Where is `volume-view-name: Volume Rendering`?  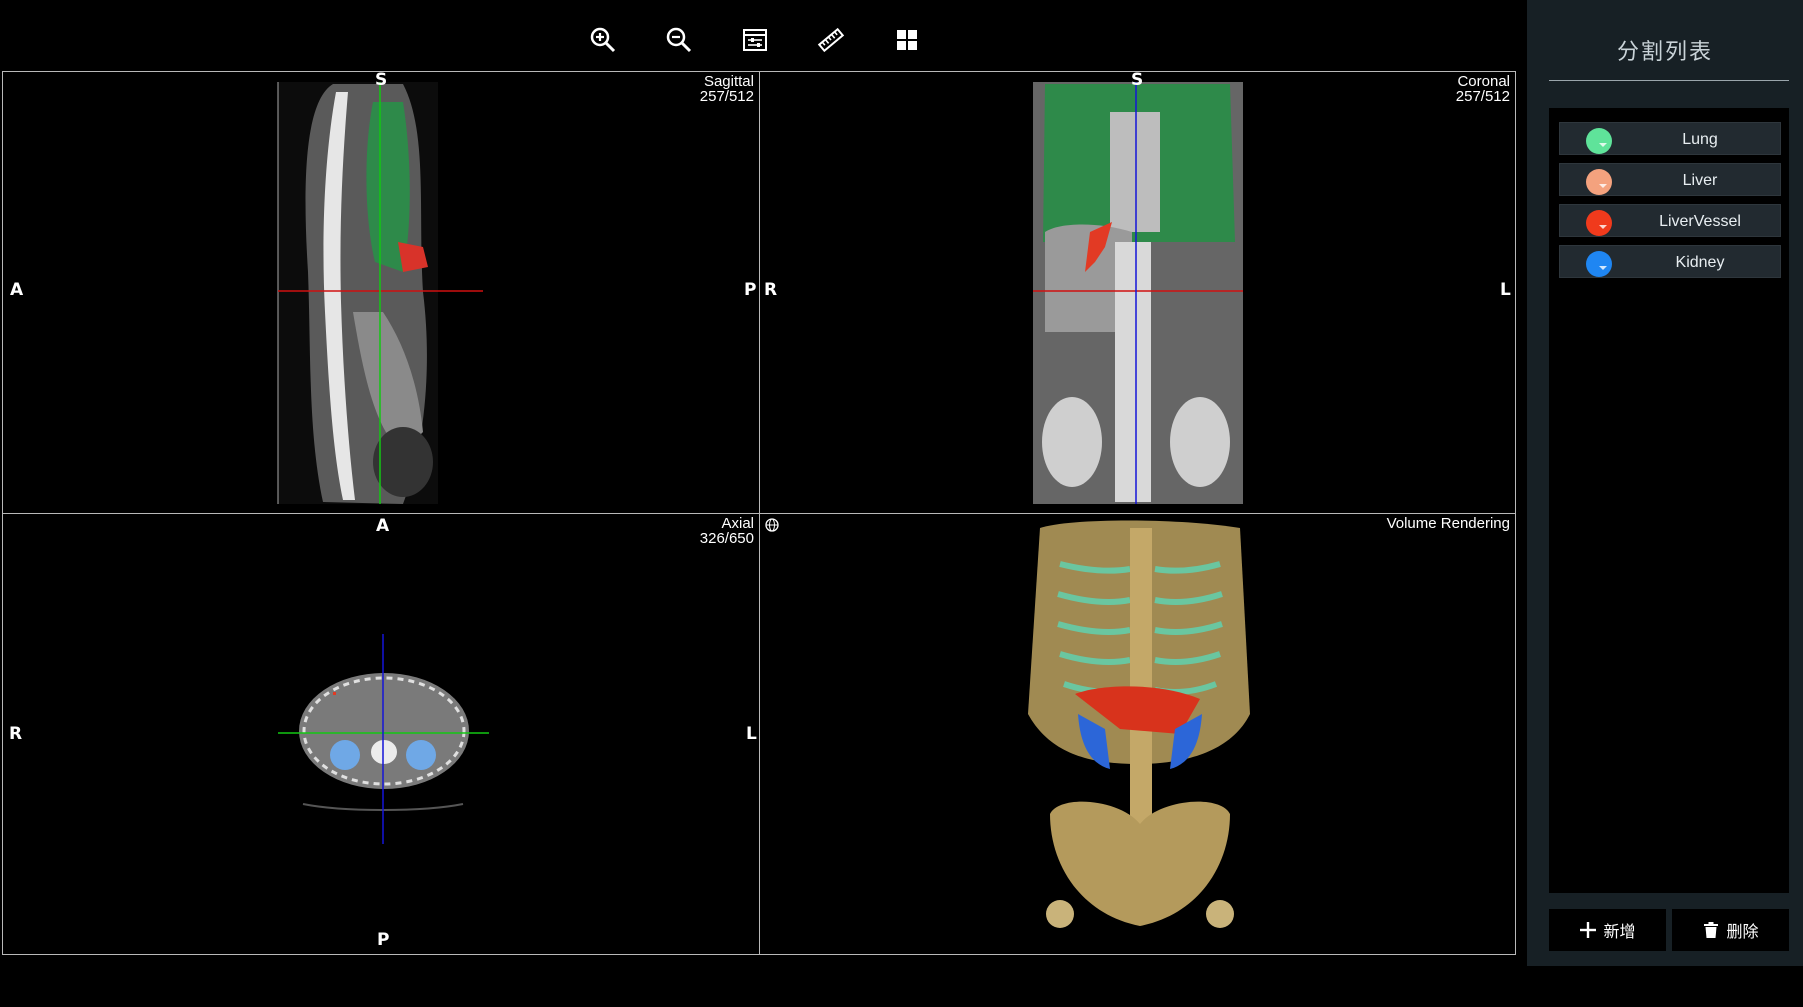
volume-view-name: Volume Rendering is located at coordinates (1448, 523).